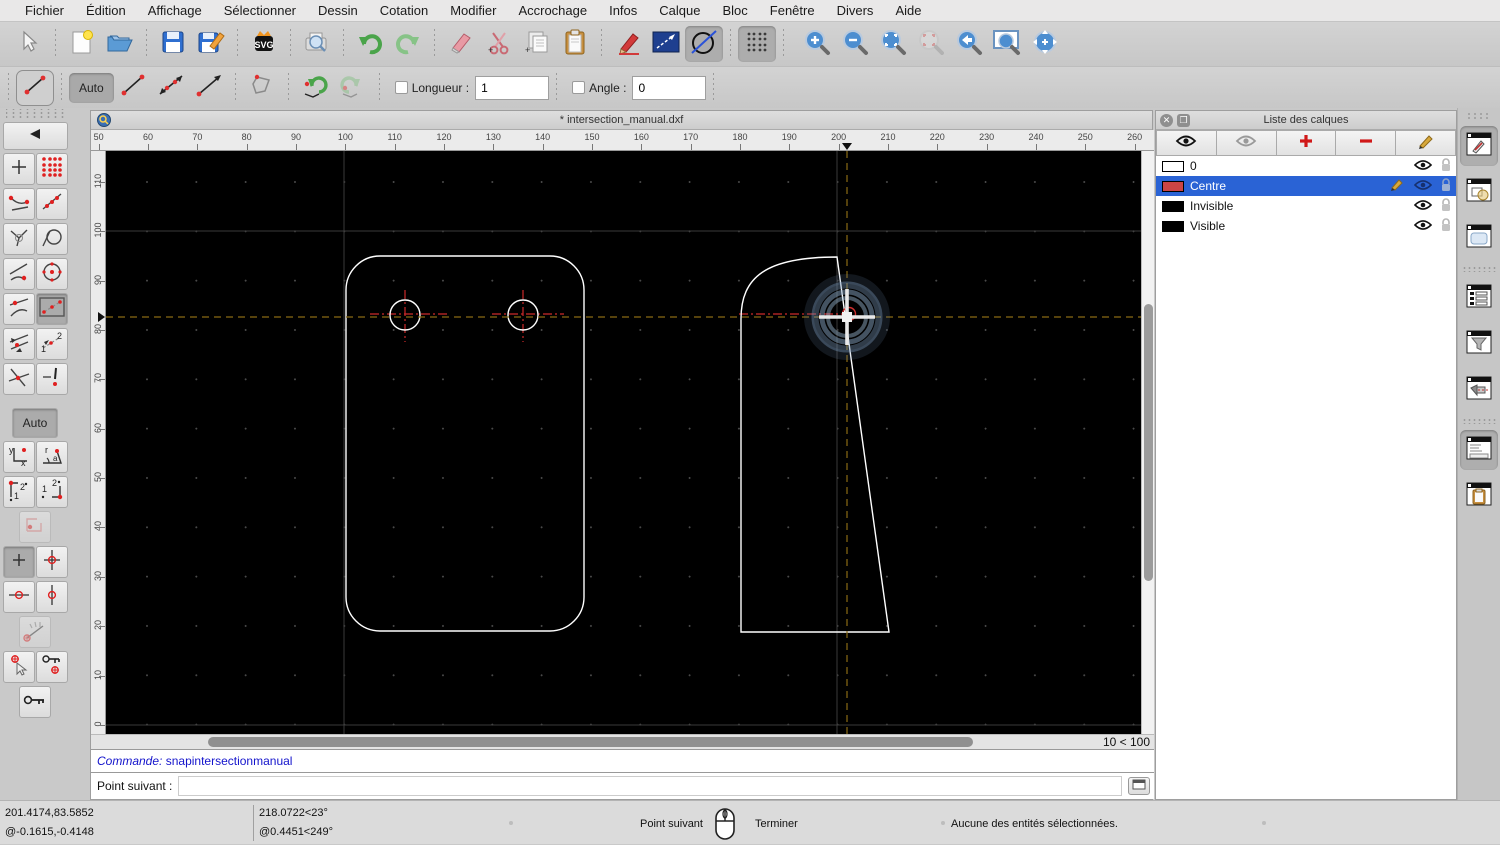  I want to click on snap-angle-button, so click(35, 632).